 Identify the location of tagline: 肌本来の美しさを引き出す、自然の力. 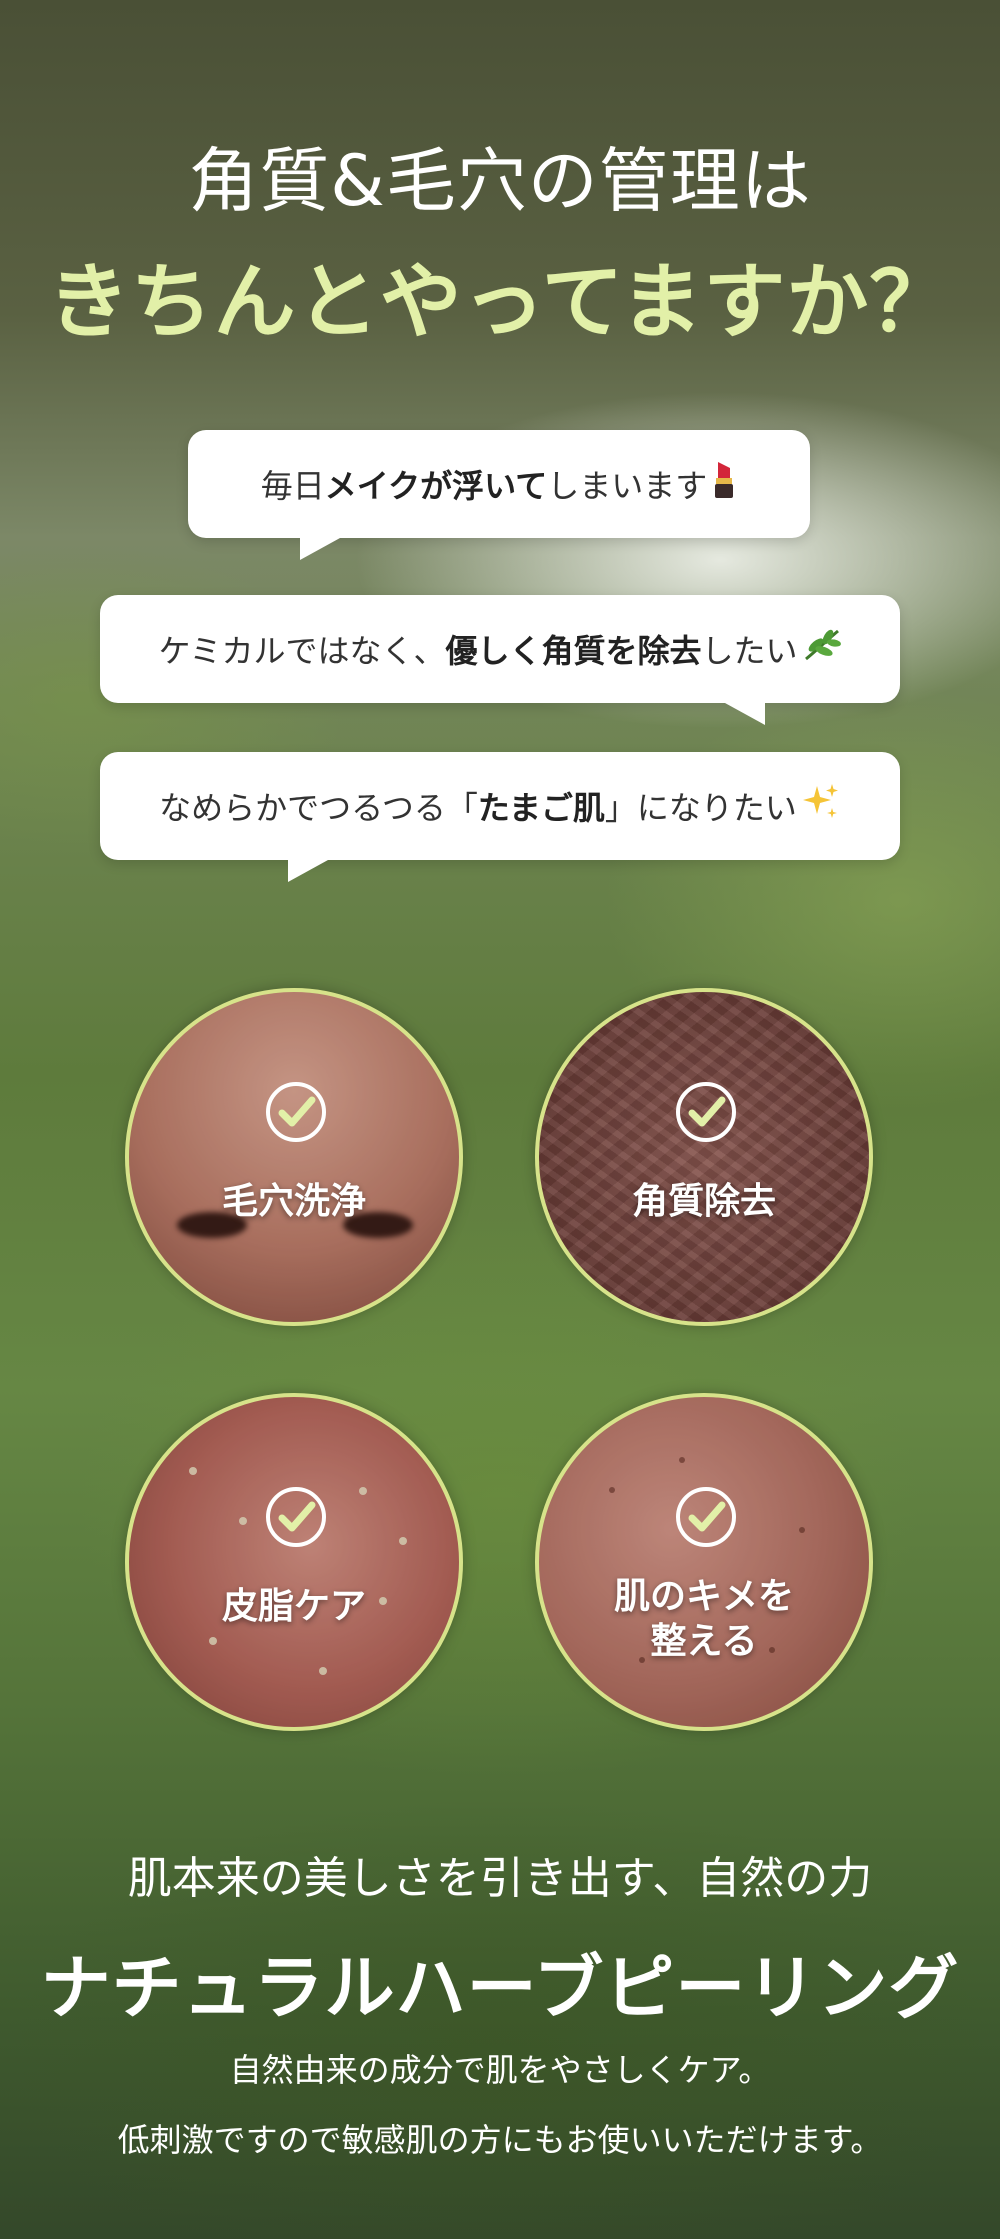
(500, 1878).